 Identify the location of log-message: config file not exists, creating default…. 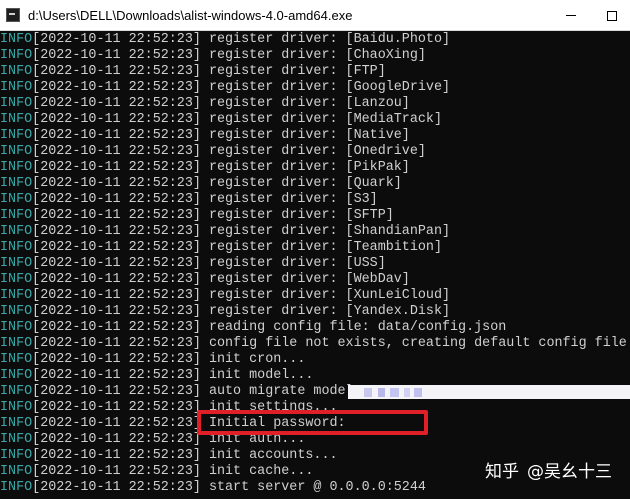
(413, 343).